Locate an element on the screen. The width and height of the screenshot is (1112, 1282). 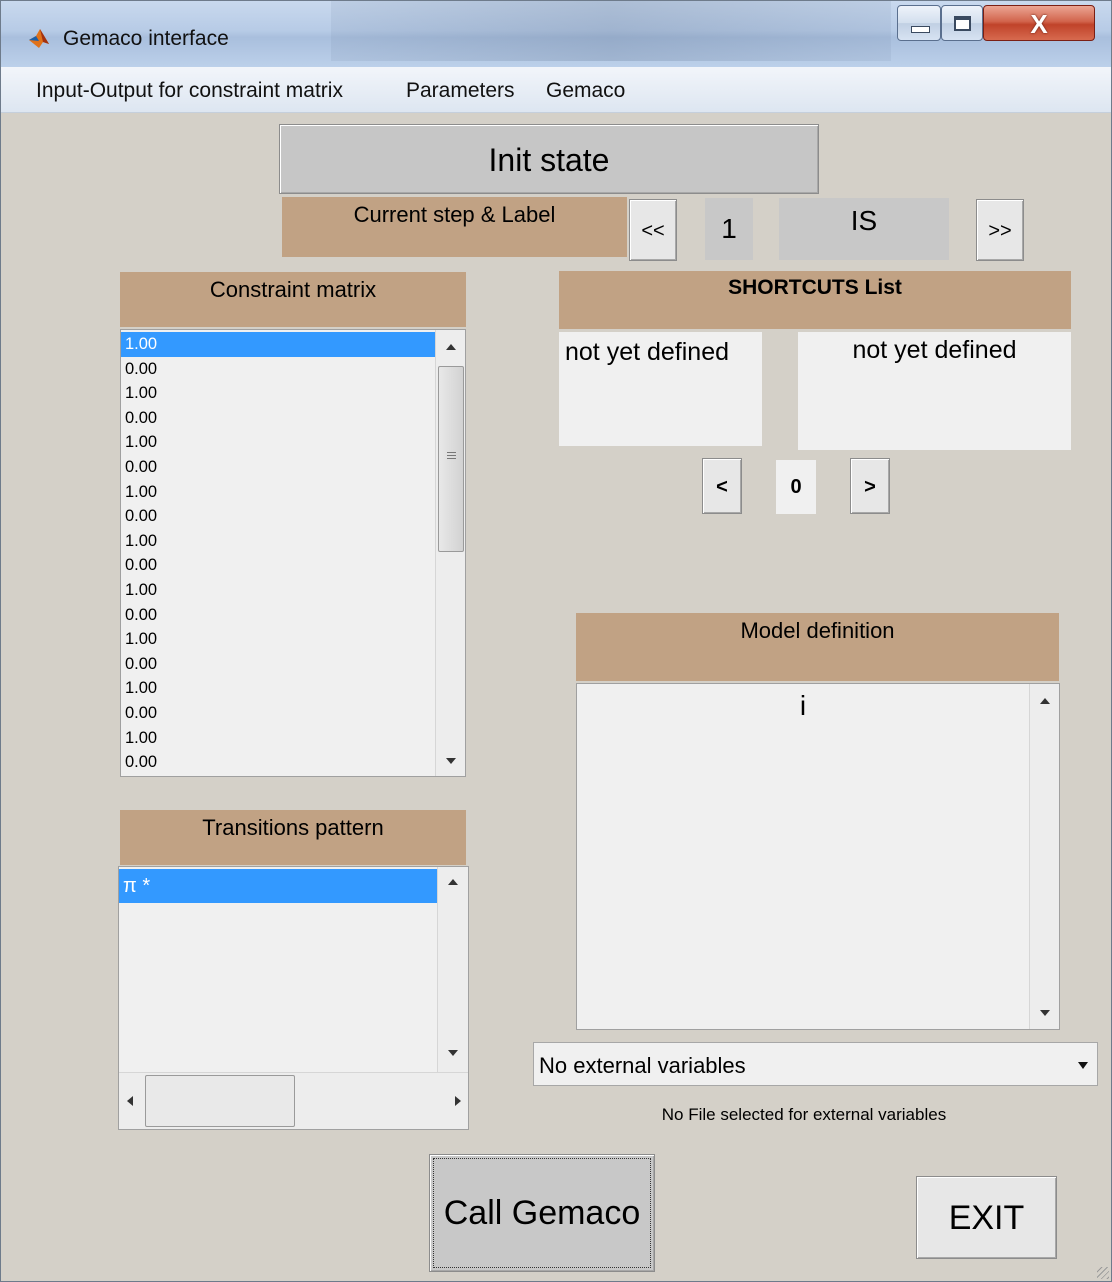
menu-input-output: Input-Output for constraint matrix is located at coordinates (189, 91).